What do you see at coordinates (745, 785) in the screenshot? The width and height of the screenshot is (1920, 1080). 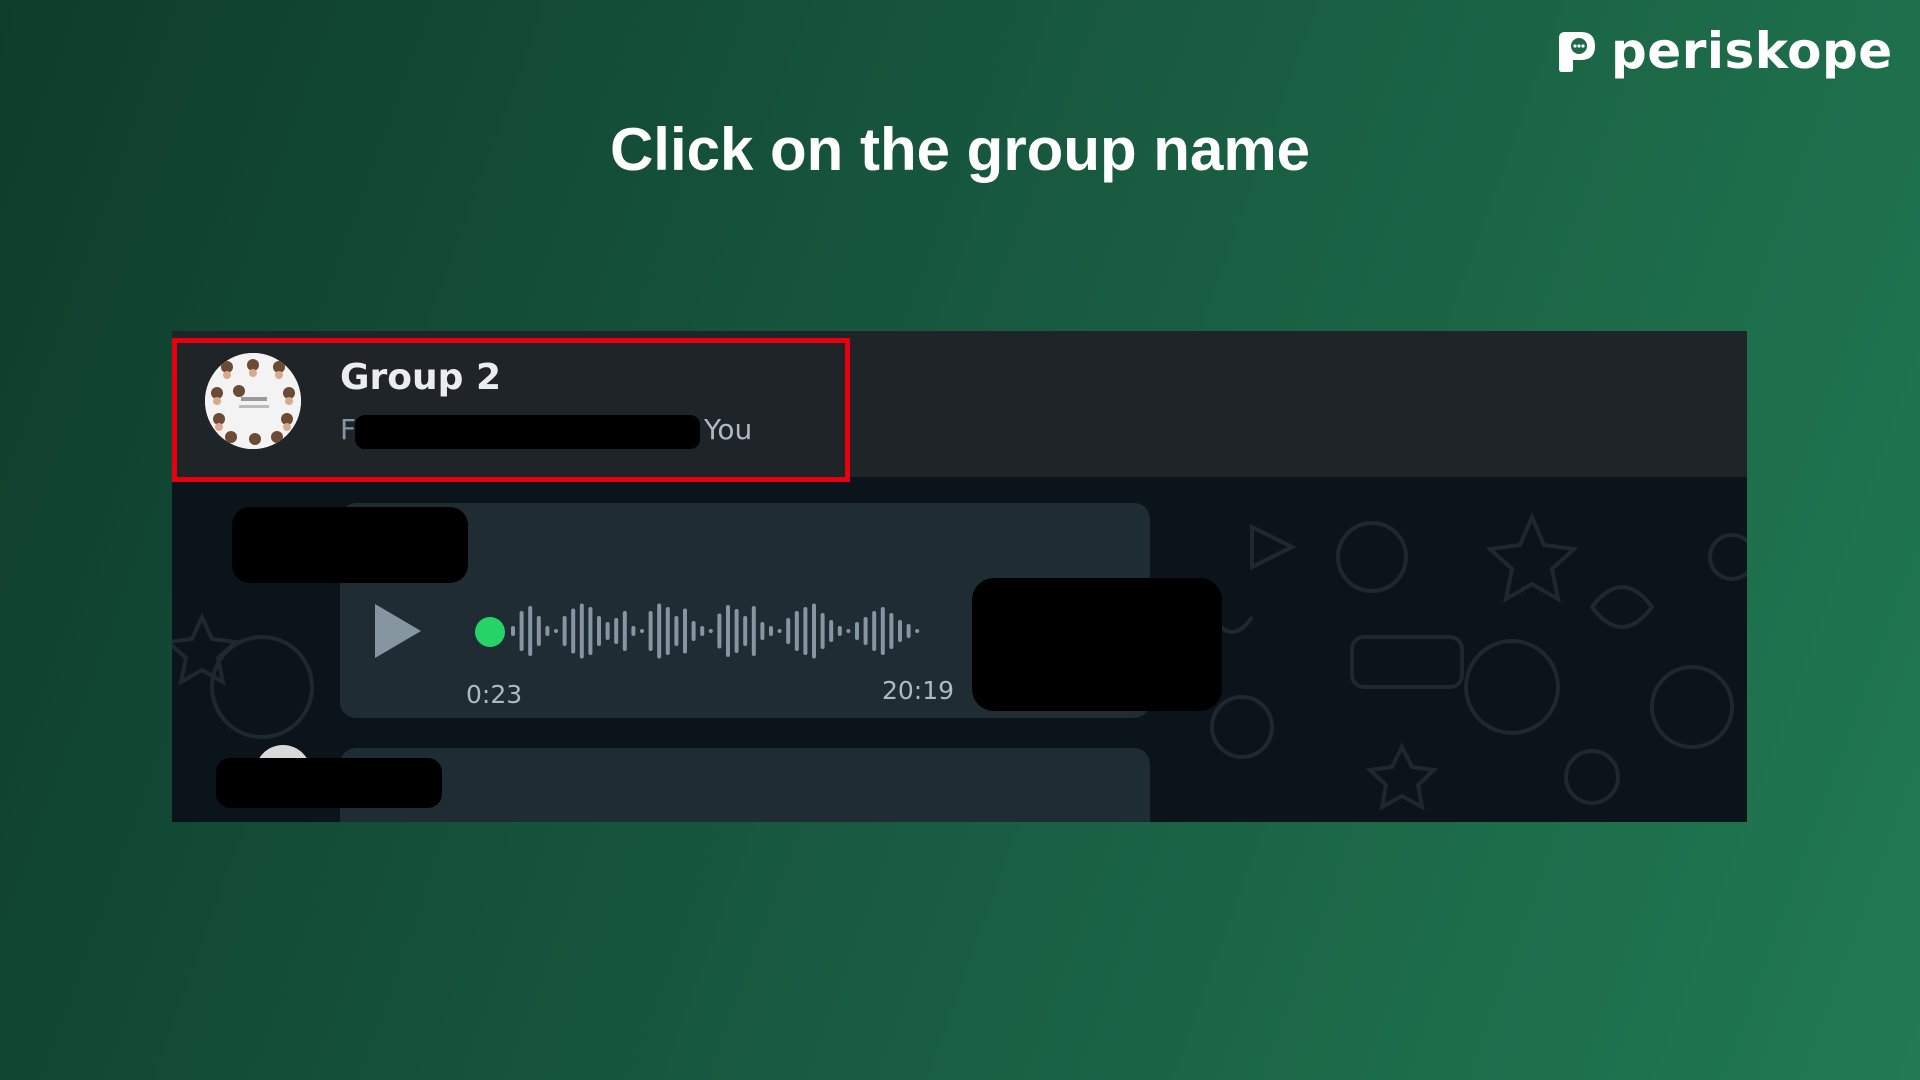 I see `next-message-bubble` at bounding box center [745, 785].